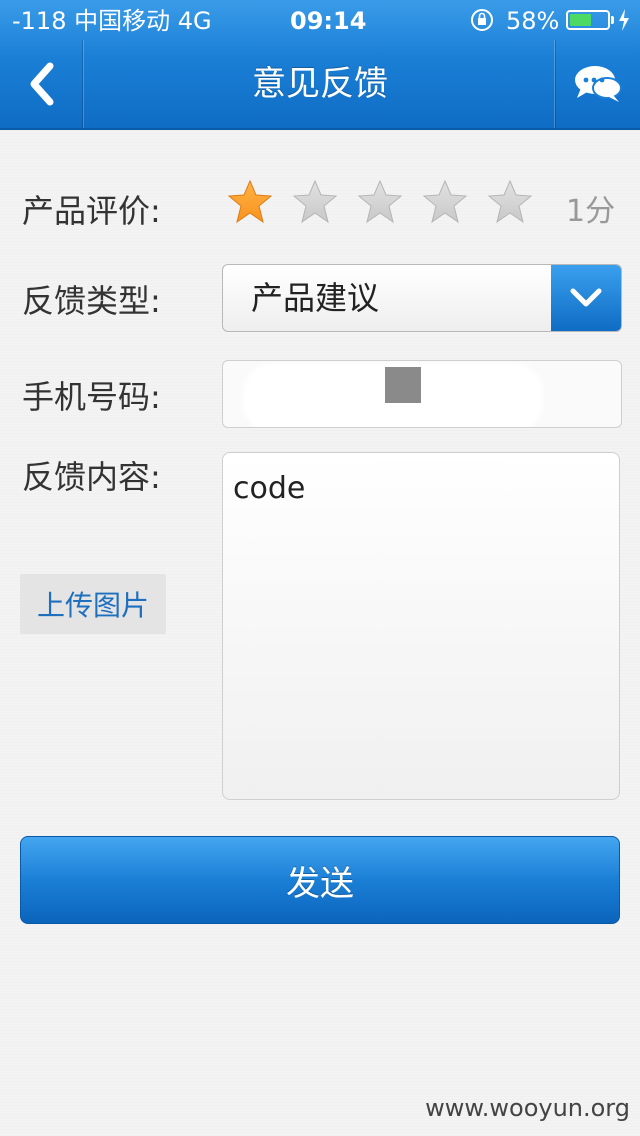 This screenshot has width=640, height=1136. Describe the element at coordinates (482, 20) in the screenshot. I see `rotation-lock-icon` at that location.